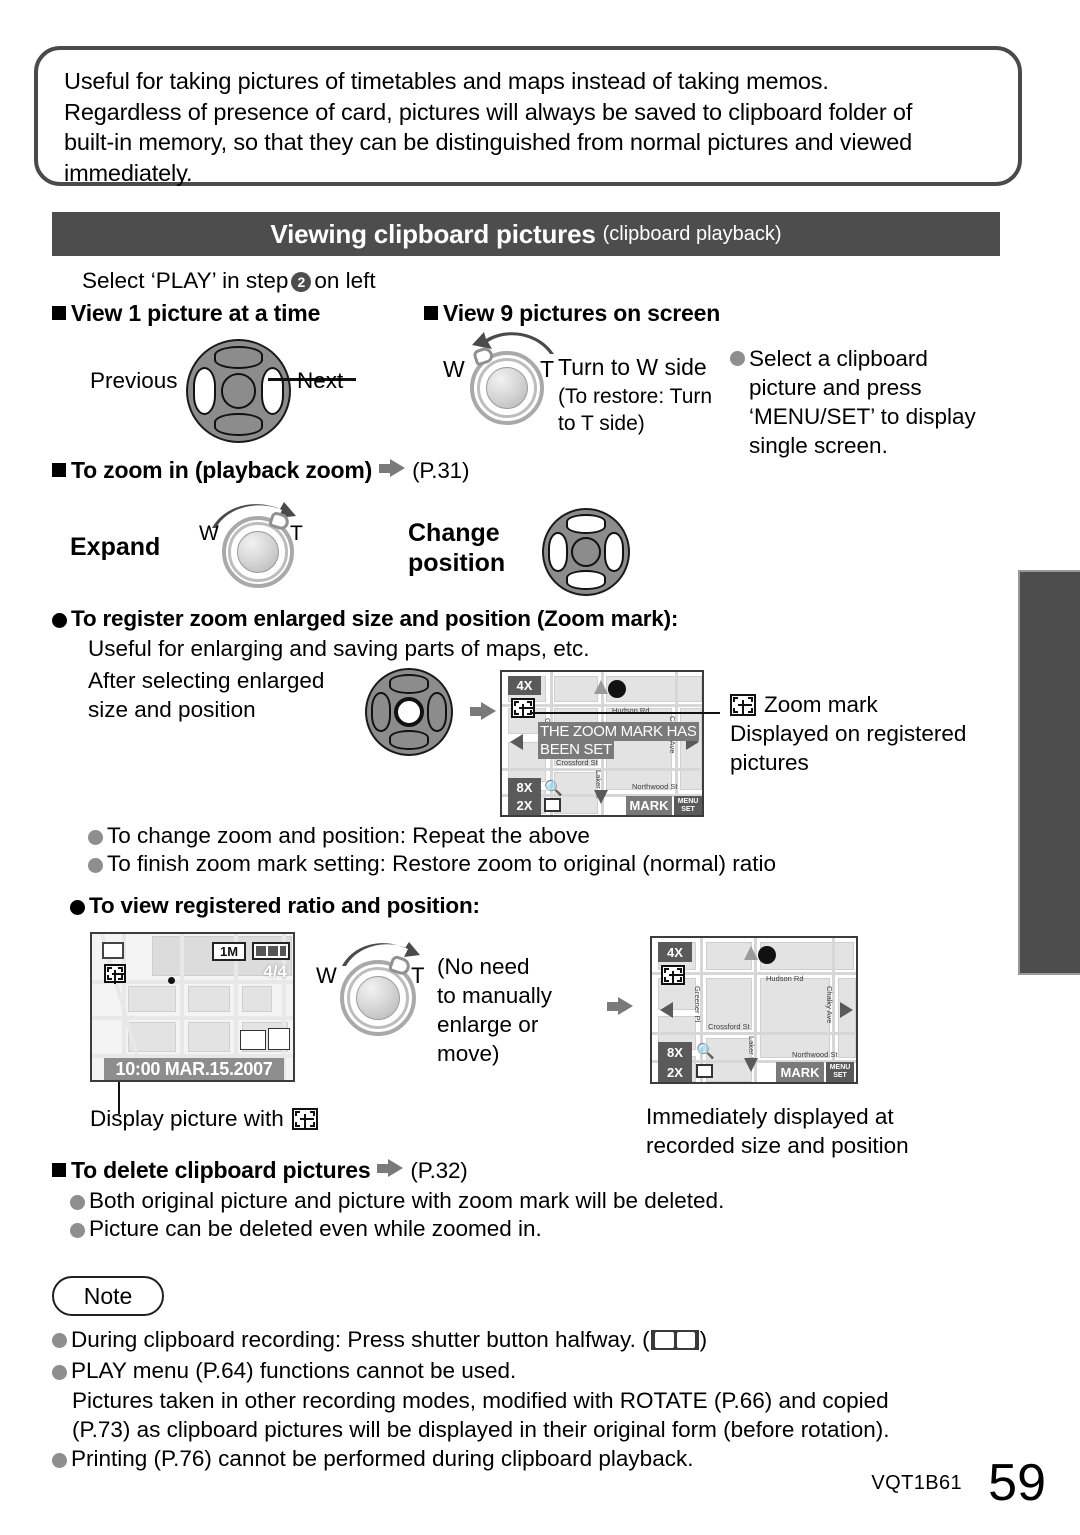  What do you see at coordinates (770, 1116) in the screenshot?
I see `immediately-displayed-line-1: Immediately displayed at` at bounding box center [770, 1116].